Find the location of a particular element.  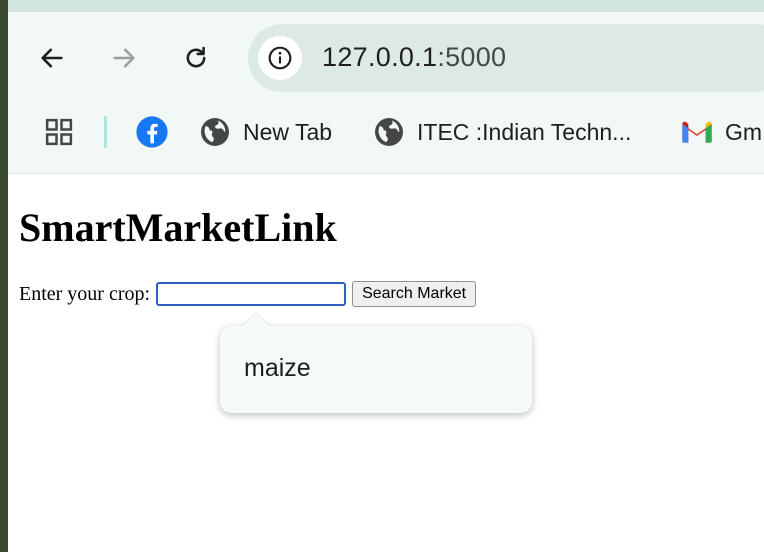

info-icon is located at coordinates (280, 58).